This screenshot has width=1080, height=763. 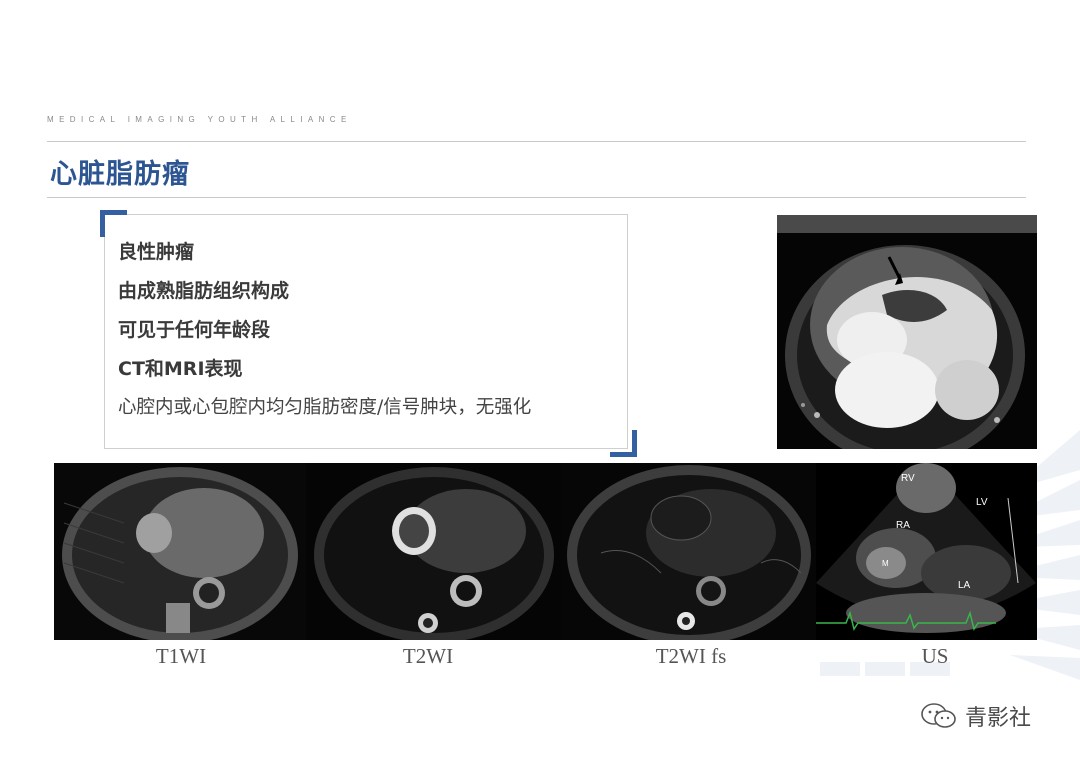 I want to click on top-divider, so click(x=536, y=141).